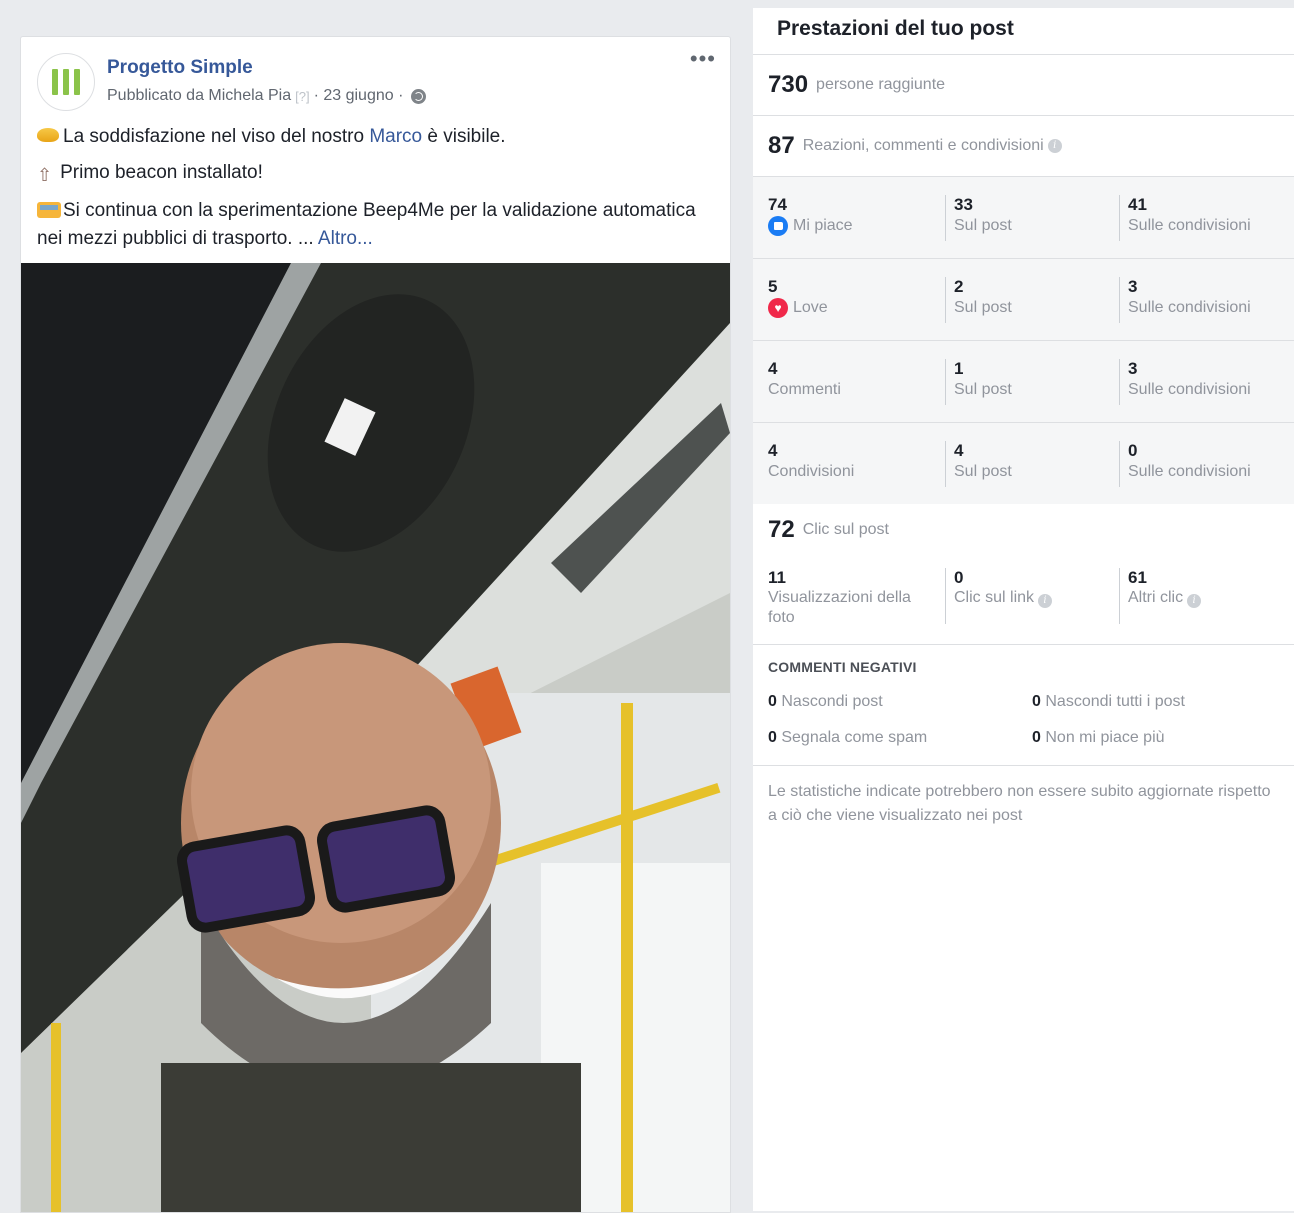 This screenshot has width=1294, height=1213. What do you see at coordinates (1156, 597) in the screenshot?
I see `other-clicks-label: Altri clic` at bounding box center [1156, 597].